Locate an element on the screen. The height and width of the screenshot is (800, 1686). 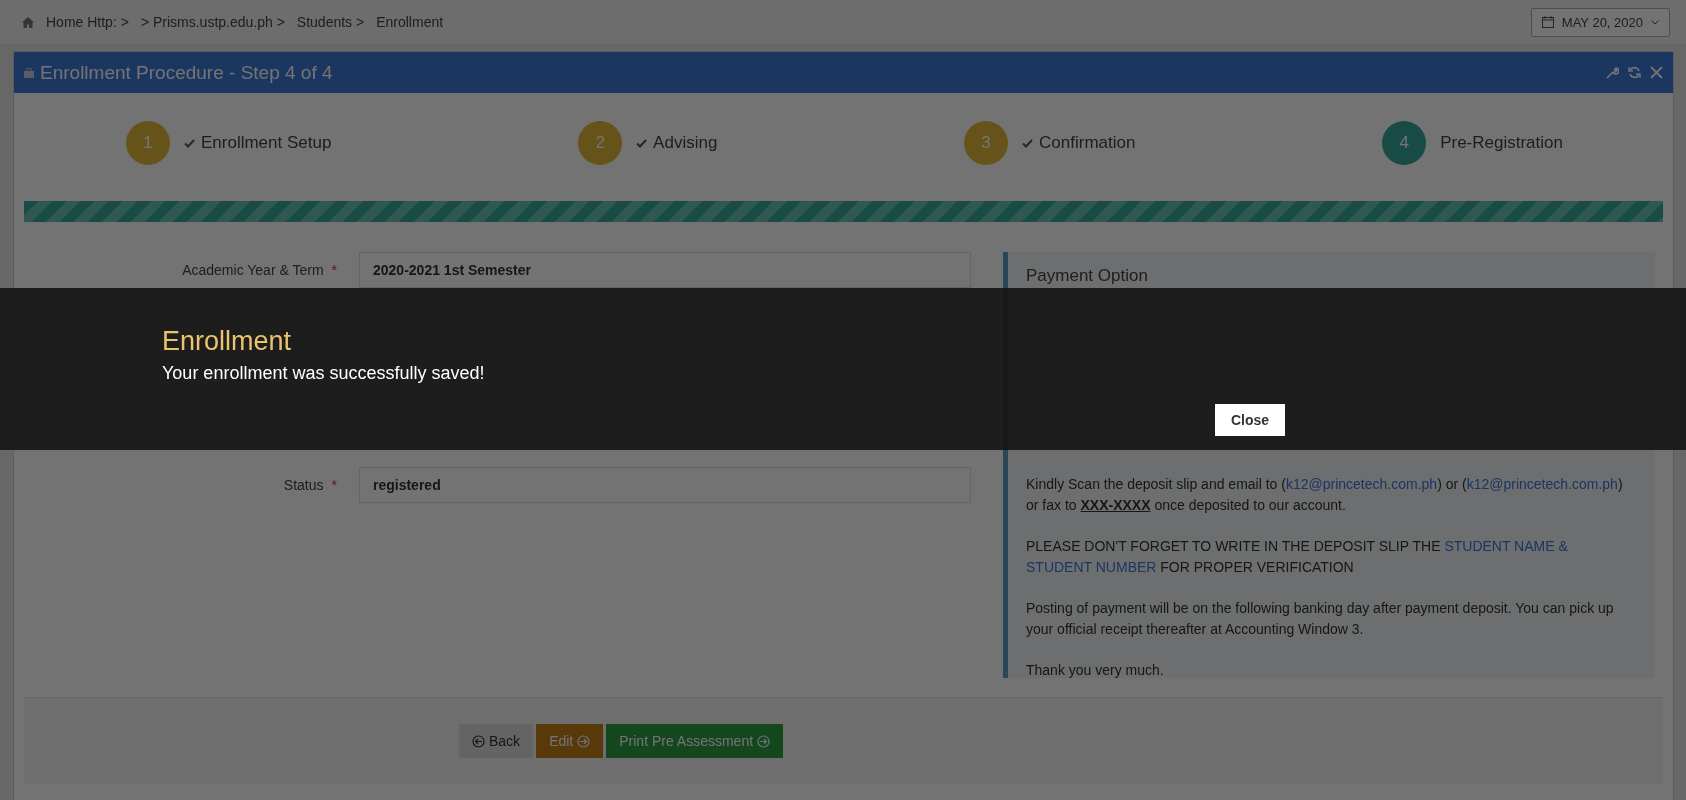
print-button: Print Pre Assessment is located at coordinates (695, 741).